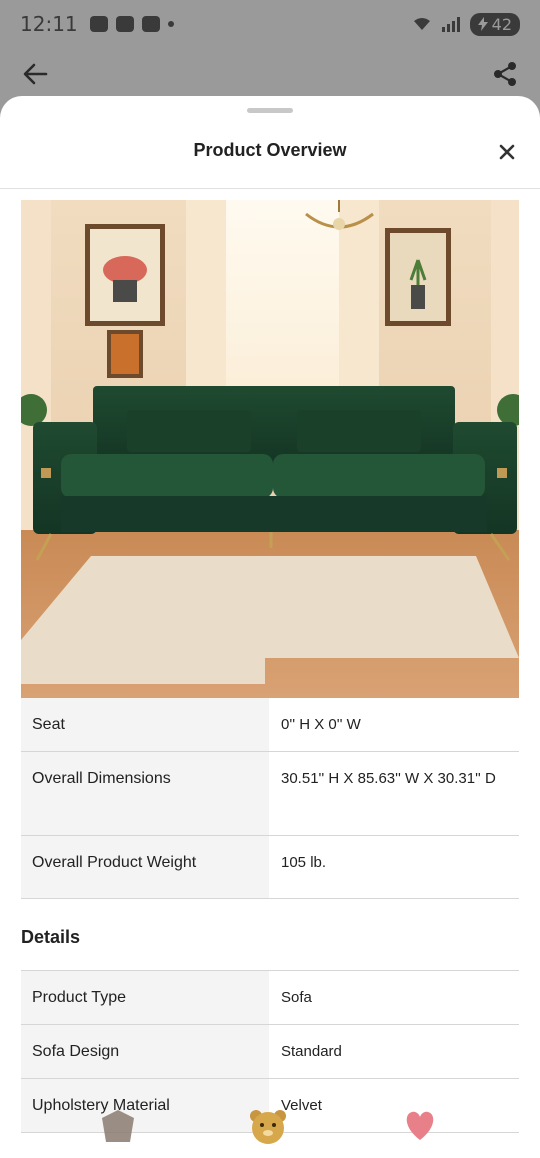 This screenshot has width=540, height=1158. What do you see at coordinates (420, 1125) in the screenshot?
I see `heart-balloon-sticker-icon` at bounding box center [420, 1125].